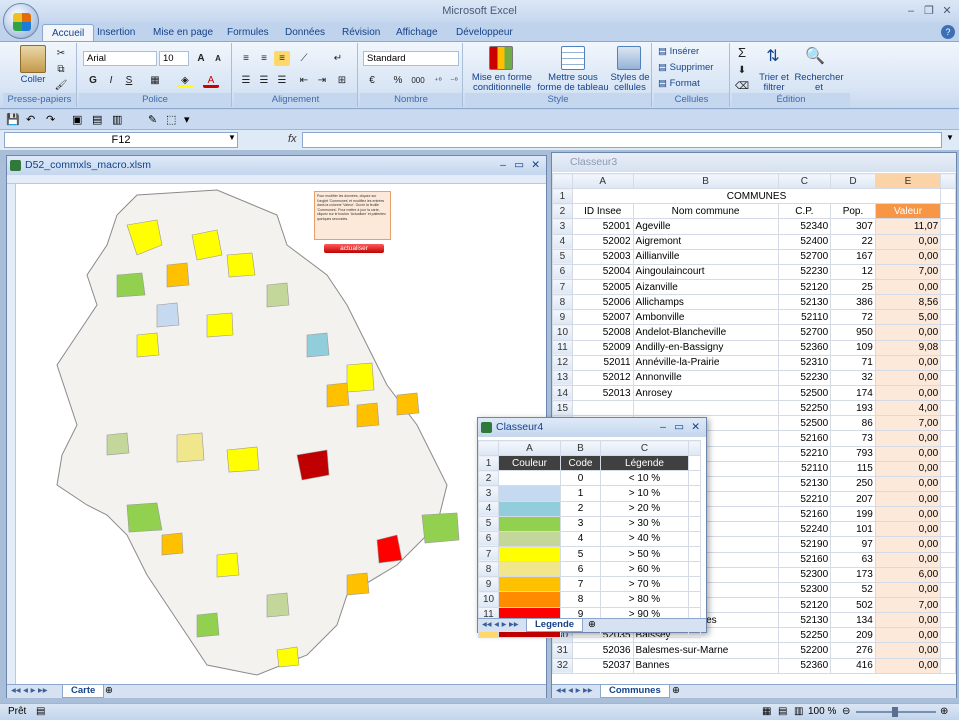  What do you see at coordinates (685, 68) in the screenshot?
I see `delete-cells-button: ▤ Supprimer` at bounding box center [685, 68].